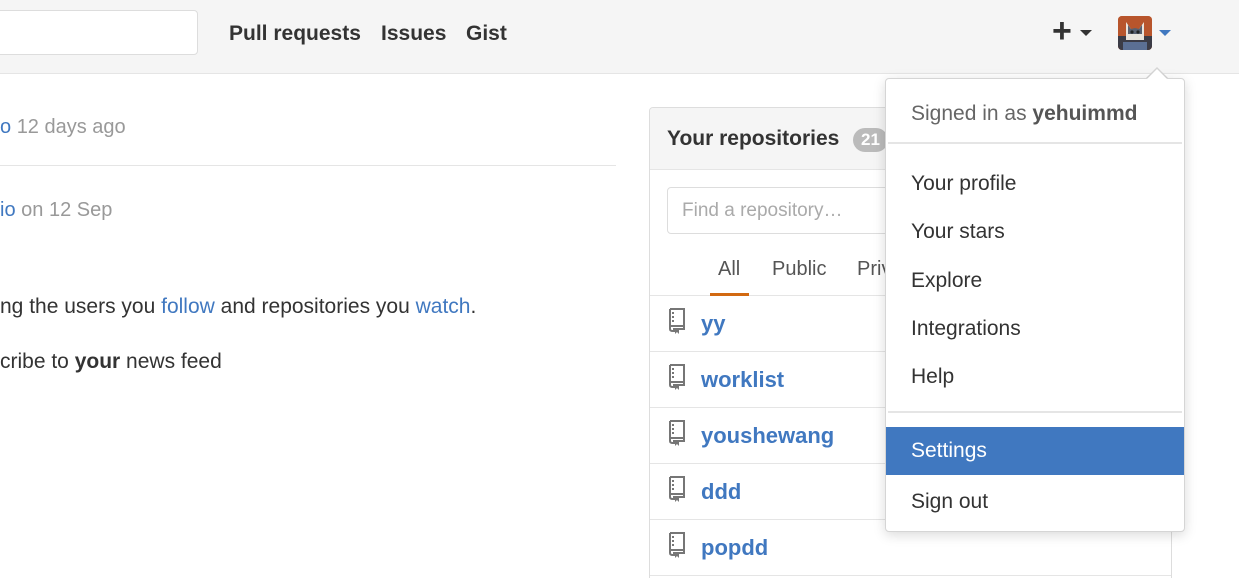 The width and height of the screenshot is (1239, 578). I want to click on dropdown-arrow-fill, so click(1157, 74).